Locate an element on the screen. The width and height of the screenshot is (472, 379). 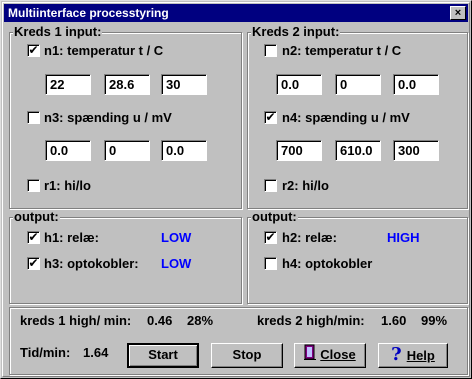
n3-value-1: 0.0 is located at coordinates (68, 150).